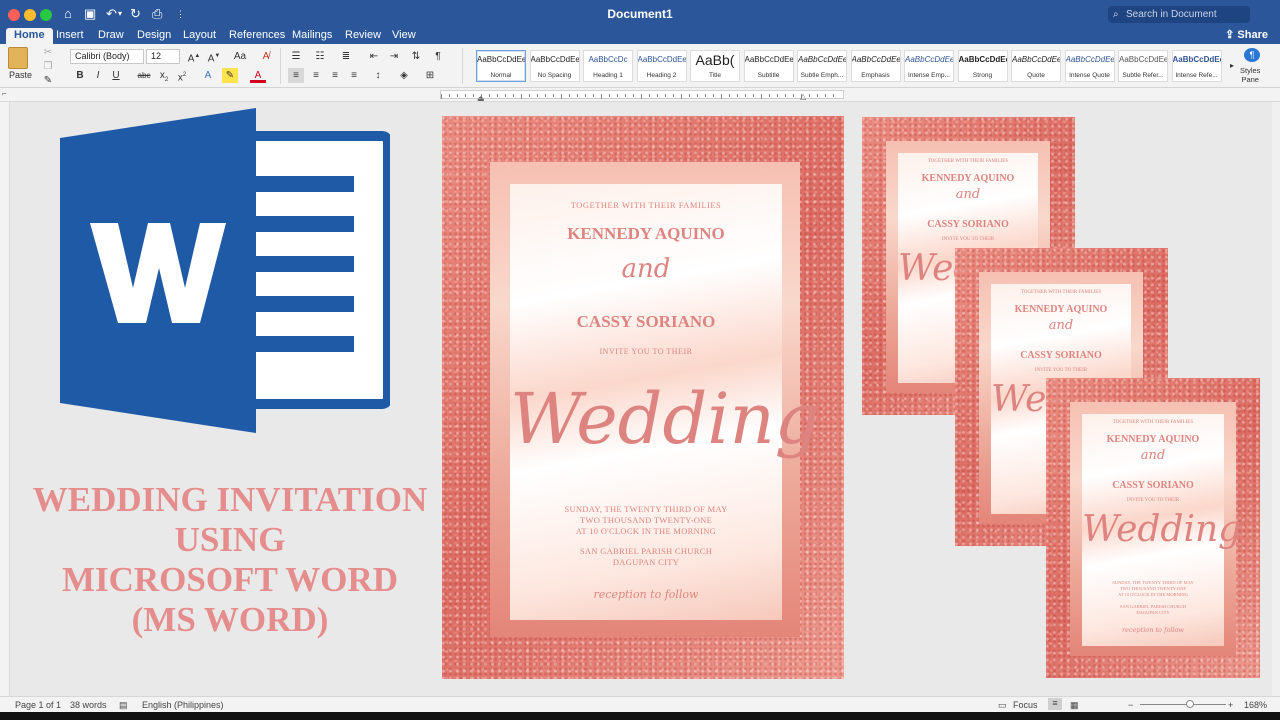 This screenshot has width=1280, height=720. What do you see at coordinates (123, 705) in the screenshot?
I see `proofing-icon: ▤` at bounding box center [123, 705].